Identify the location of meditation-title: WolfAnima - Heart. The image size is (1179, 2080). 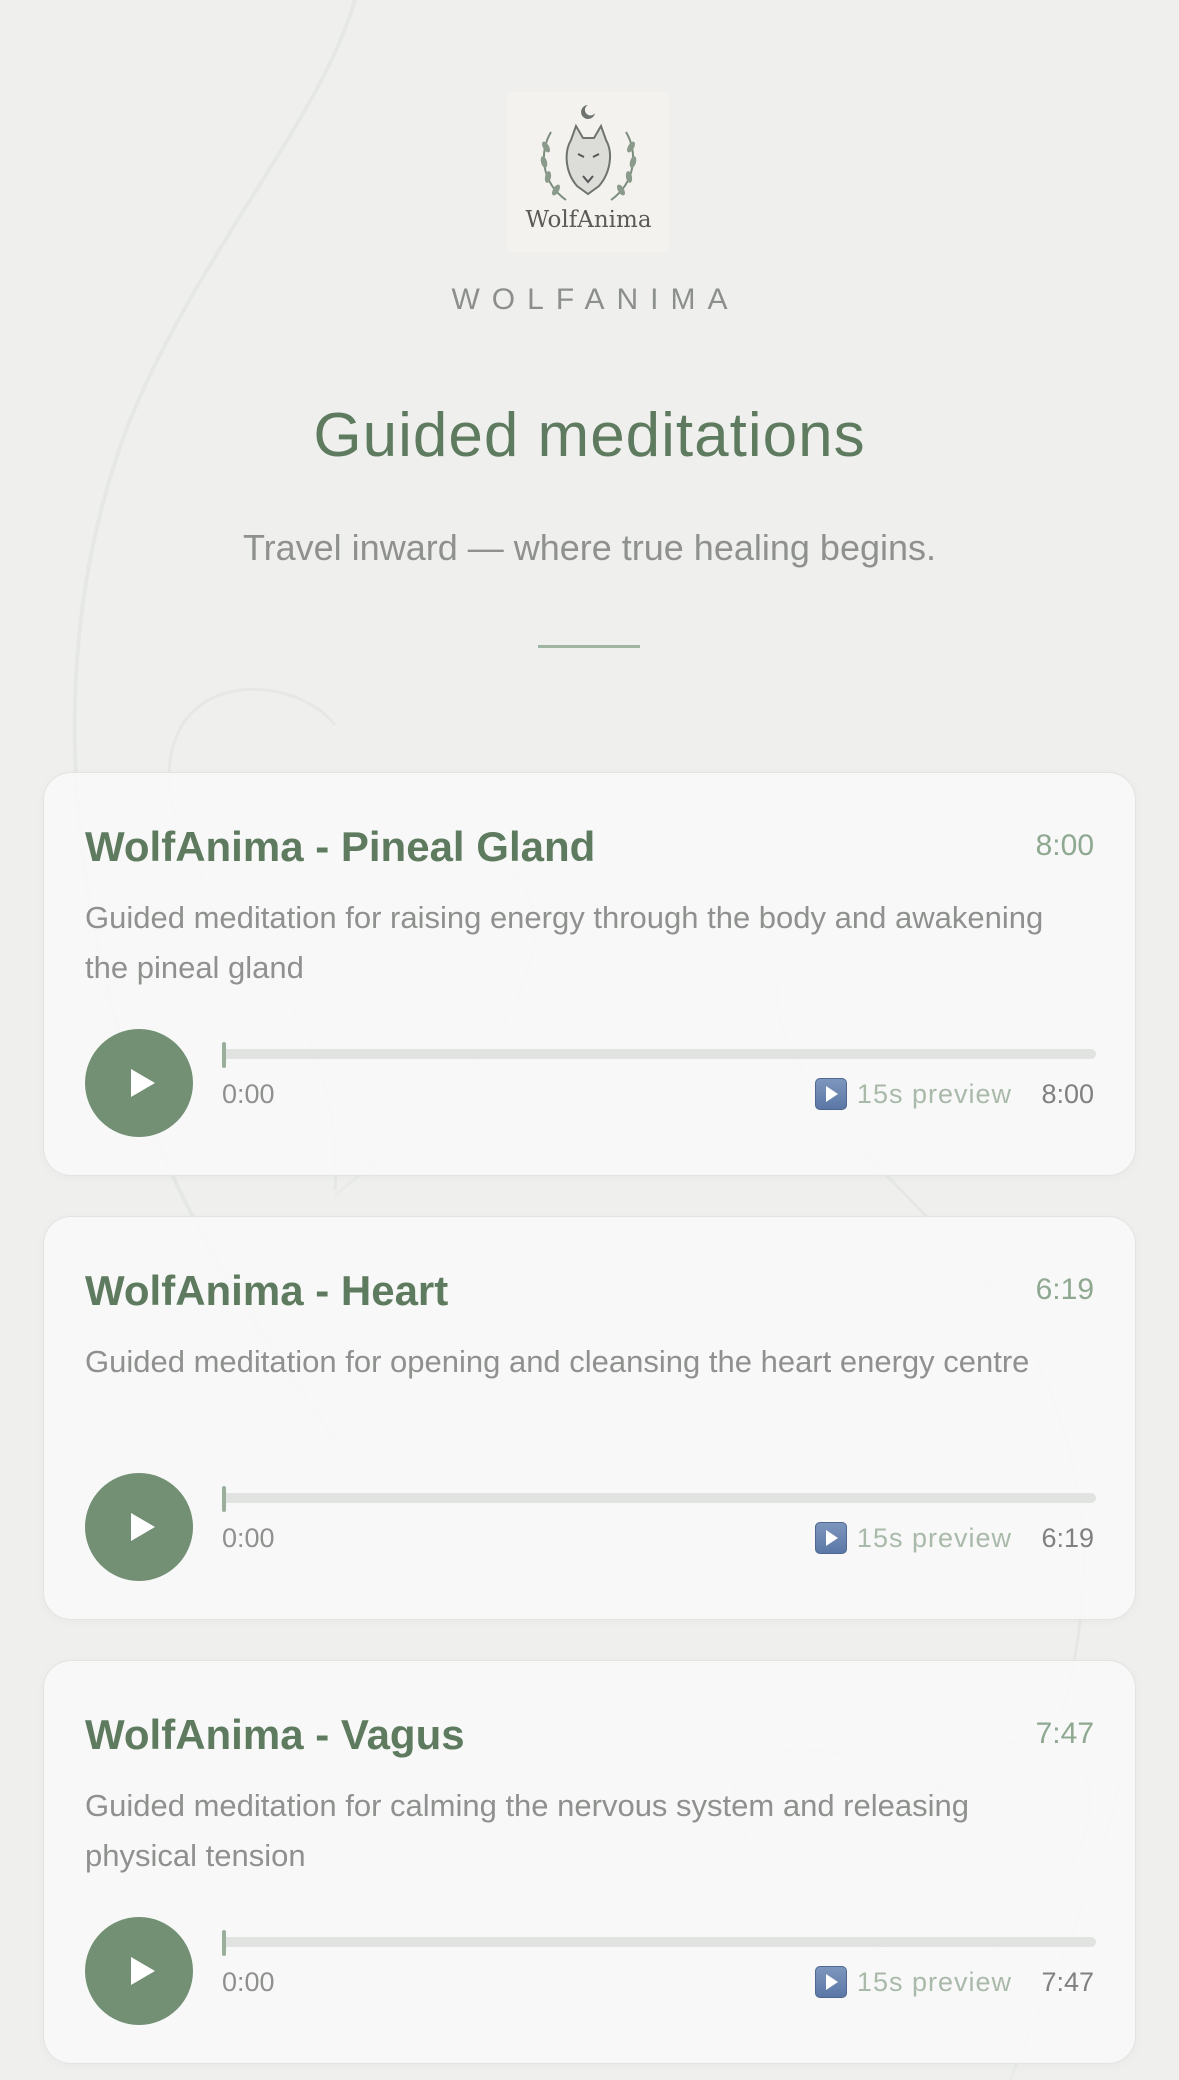
(267, 1290).